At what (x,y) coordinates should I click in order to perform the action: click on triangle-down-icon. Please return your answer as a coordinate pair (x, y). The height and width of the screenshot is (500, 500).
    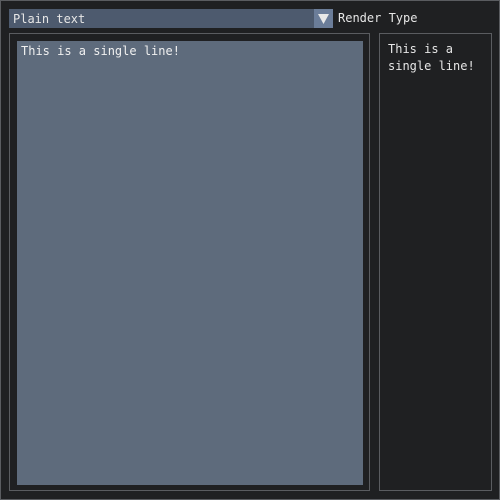
    Looking at the image, I should click on (323, 18).